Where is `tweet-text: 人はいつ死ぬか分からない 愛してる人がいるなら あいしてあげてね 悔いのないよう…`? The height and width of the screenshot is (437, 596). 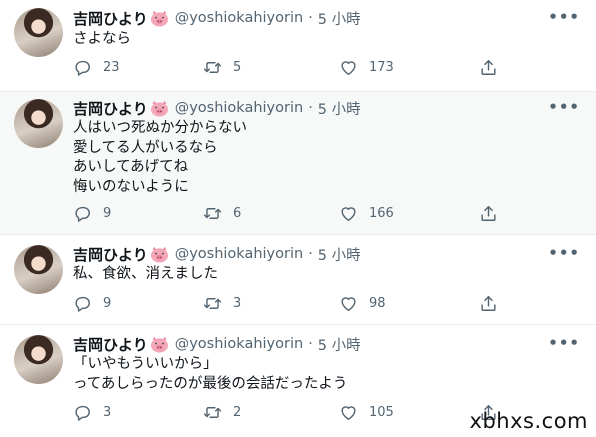
tweet-text: 人はいつ死ぬか分からない 愛してる人がいるなら あいしてあげてね 悔いのないよう… is located at coordinates (160, 158).